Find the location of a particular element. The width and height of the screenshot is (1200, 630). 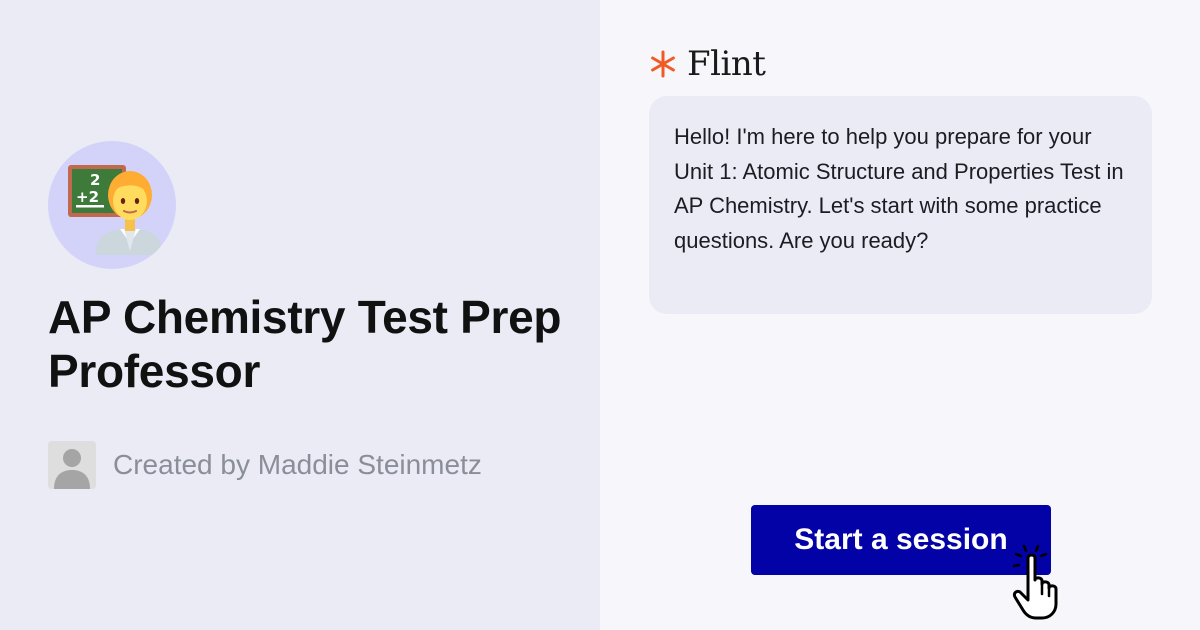

svg-text: 2 is located at coordinates (95, 180).